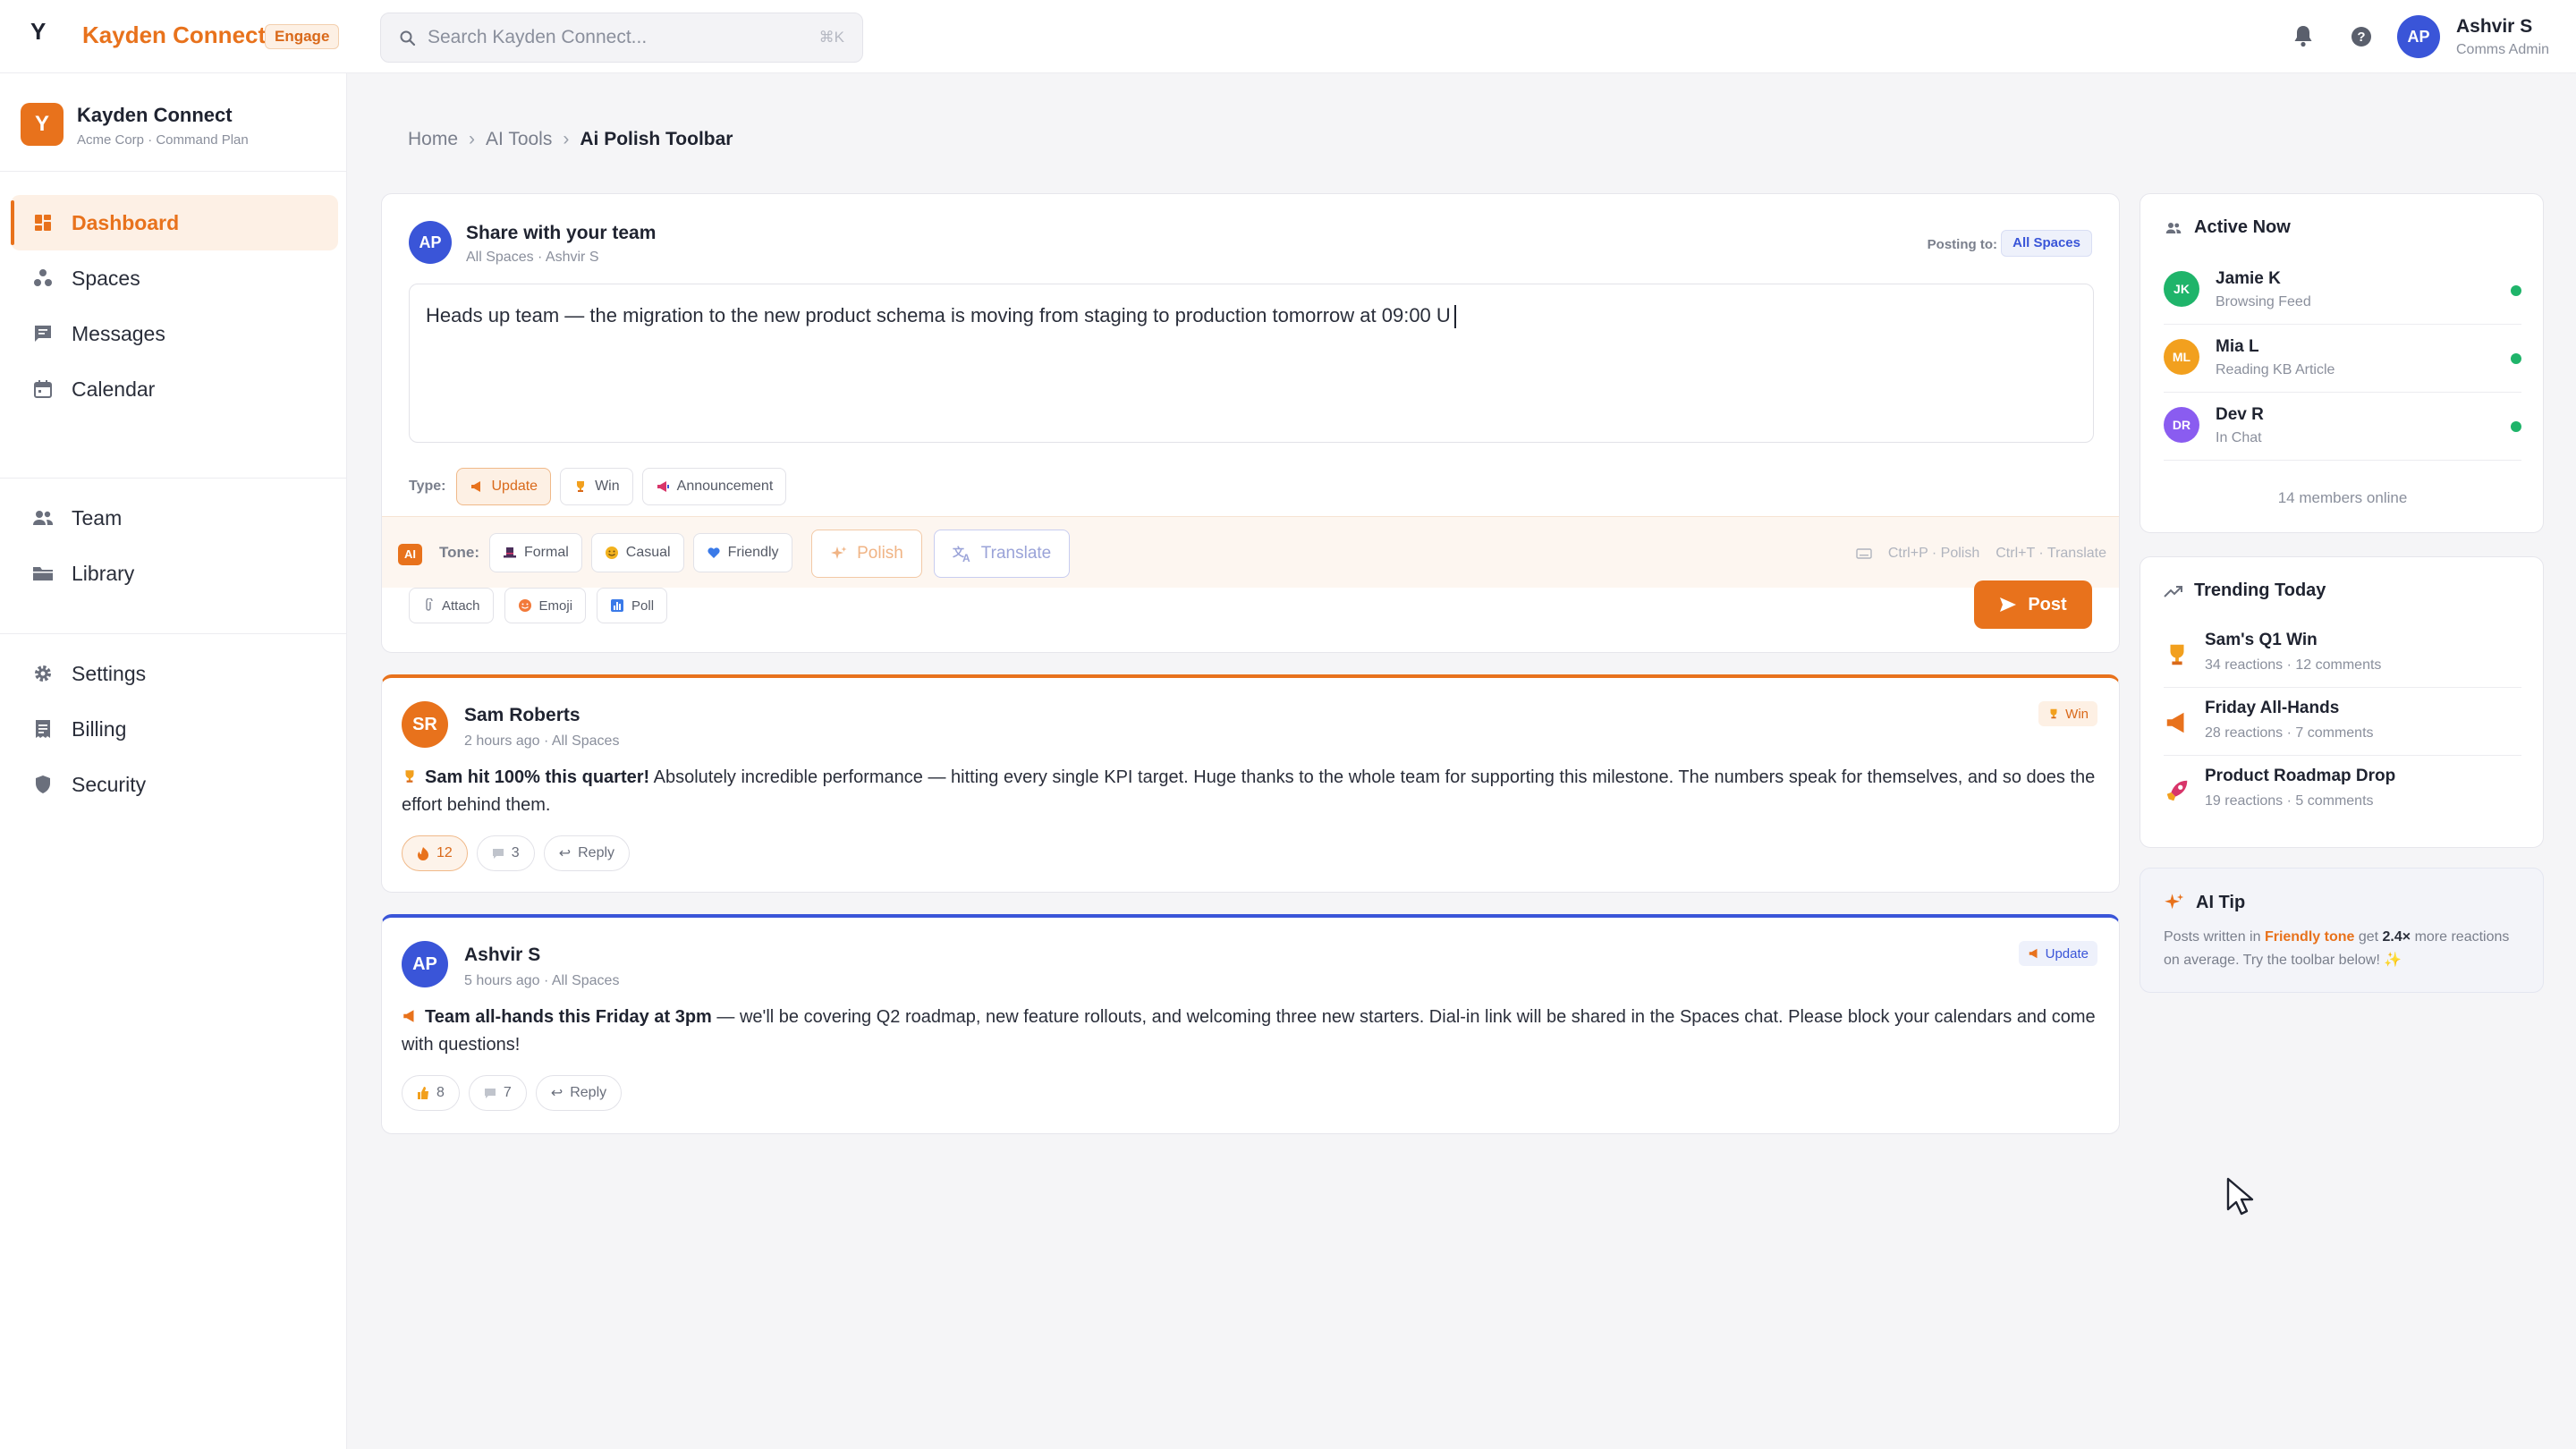 Image resolution: width=2576 pixels, height=1449 pixels. I want to click on reaction-button: 12, so click(435, 853).